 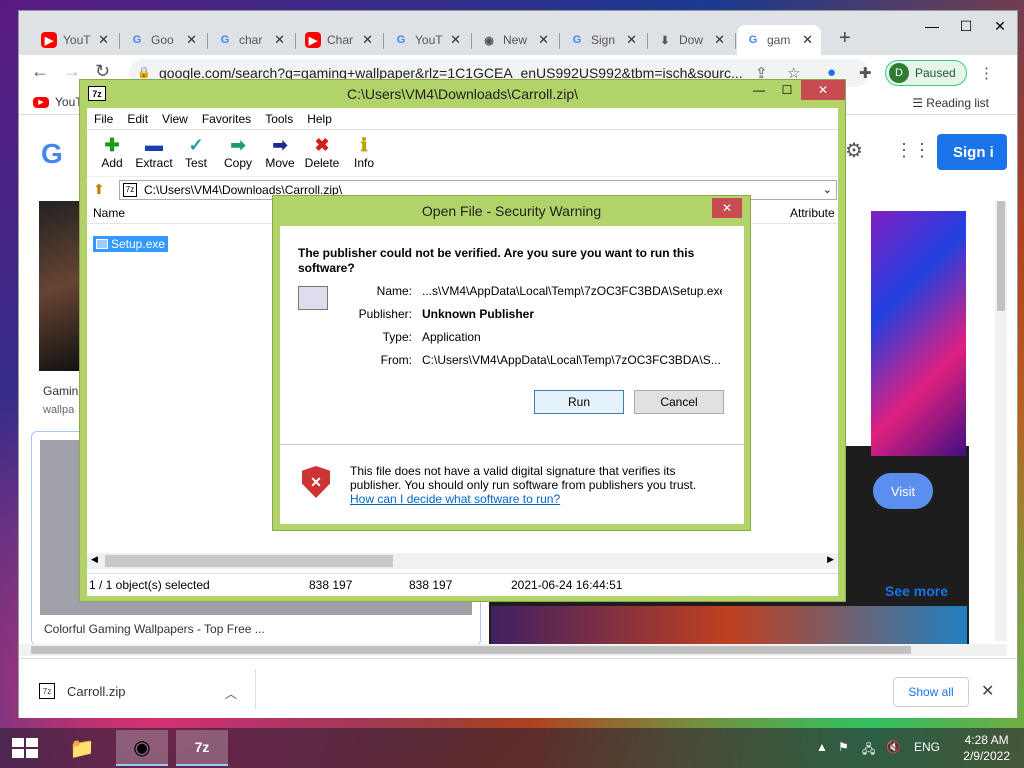 I want to click on google-logo: G, so click(x=52, y=154).